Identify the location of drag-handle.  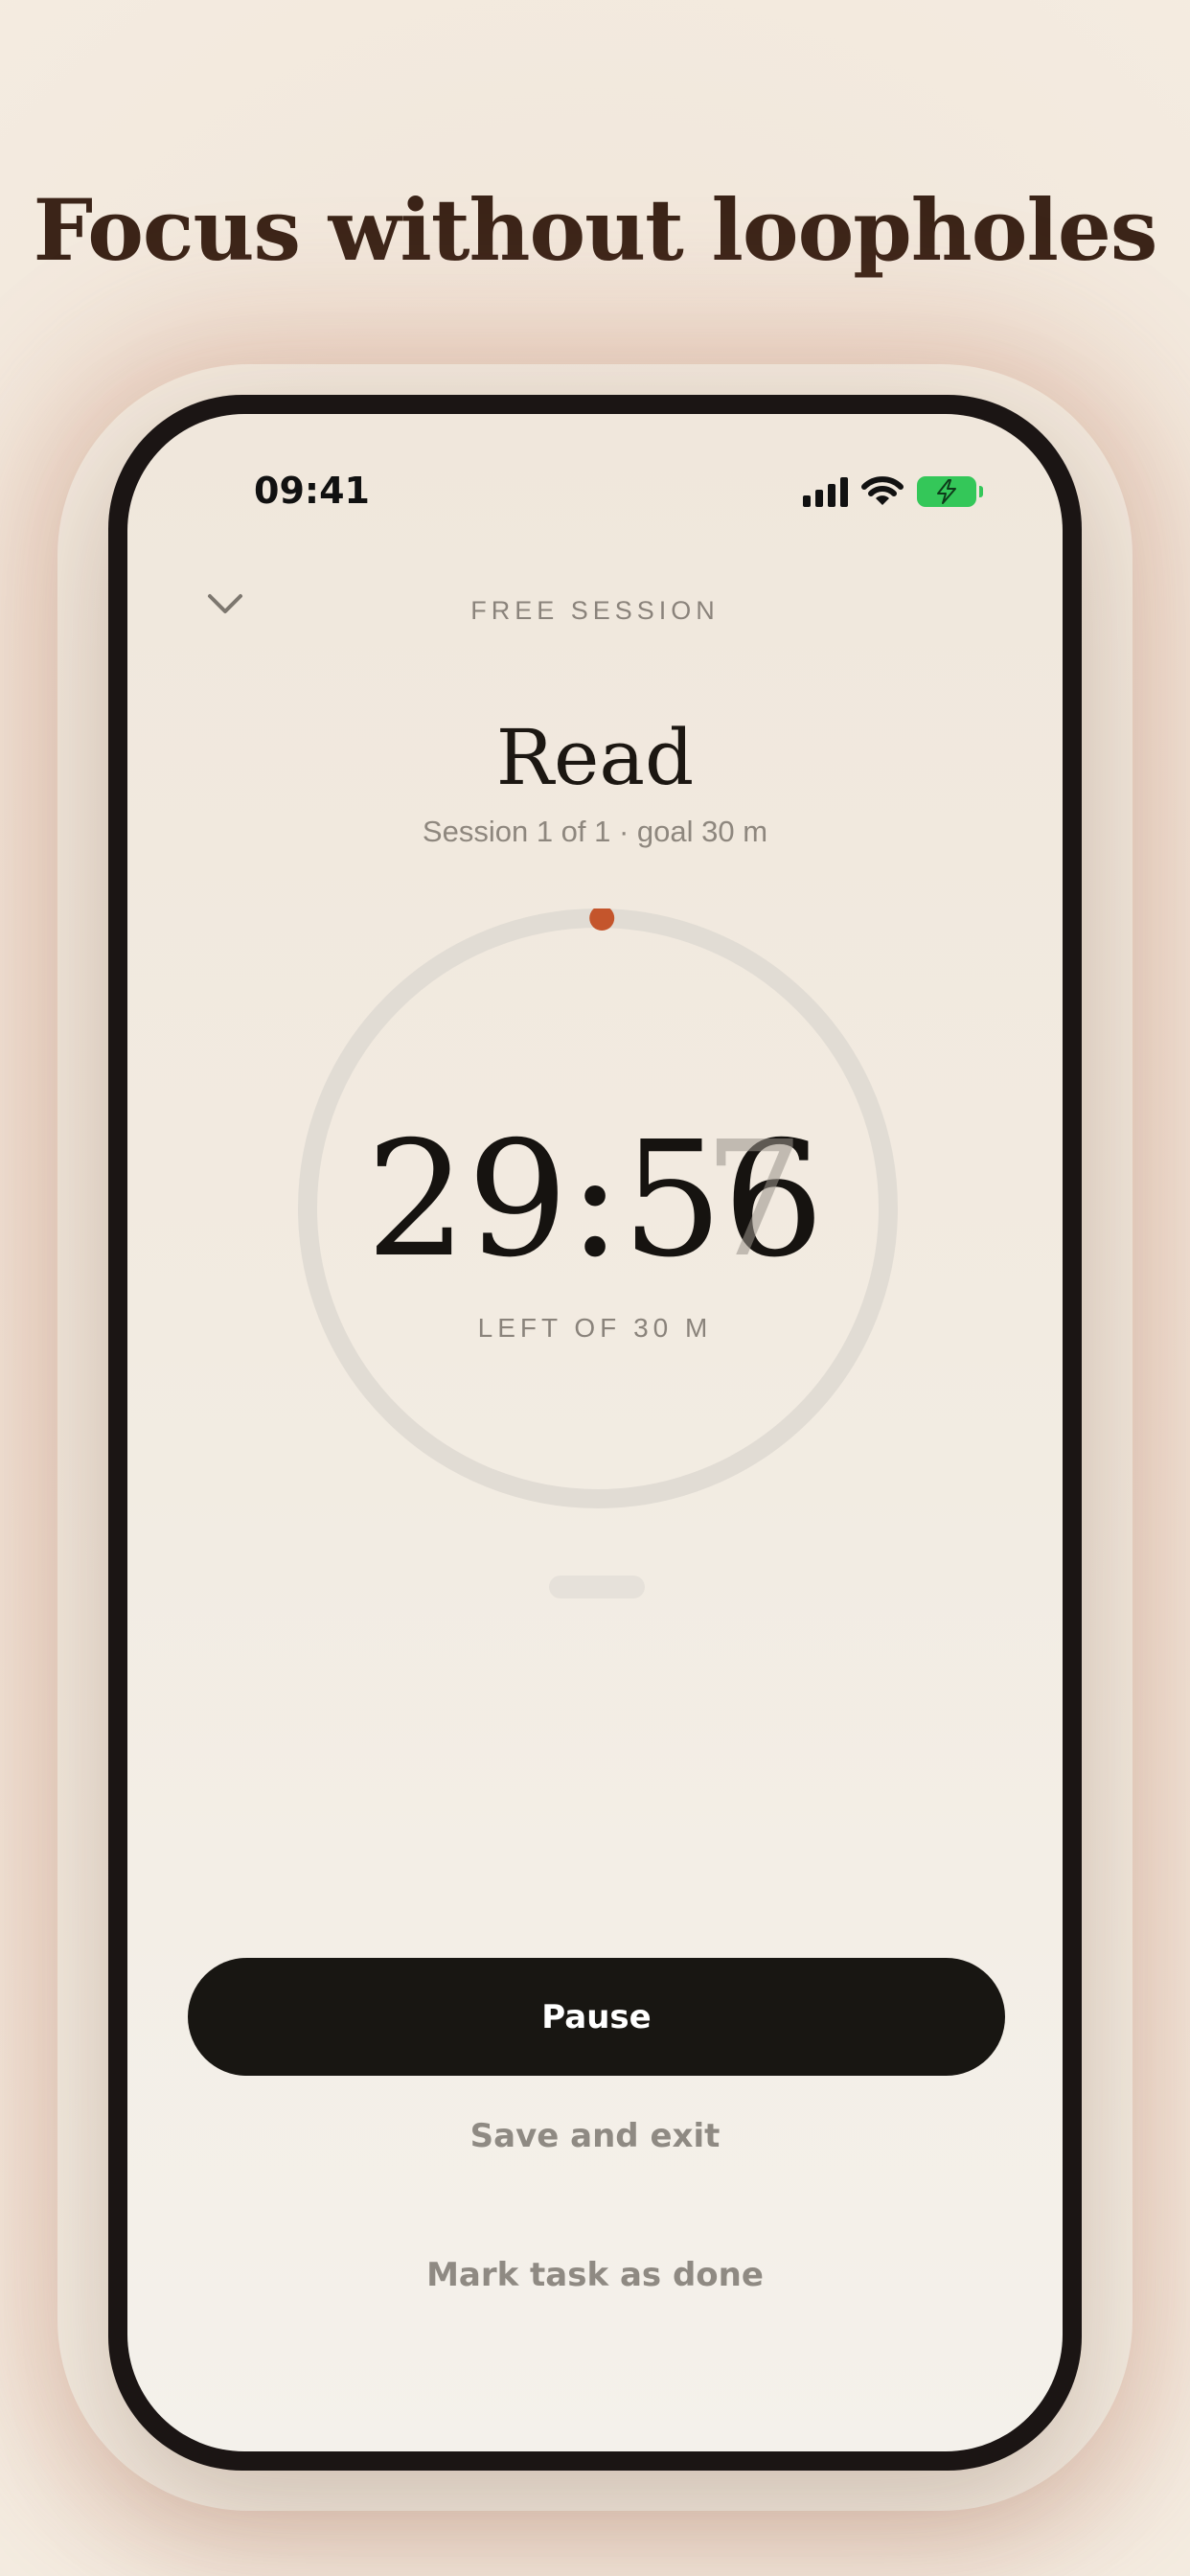
(597, 1587).